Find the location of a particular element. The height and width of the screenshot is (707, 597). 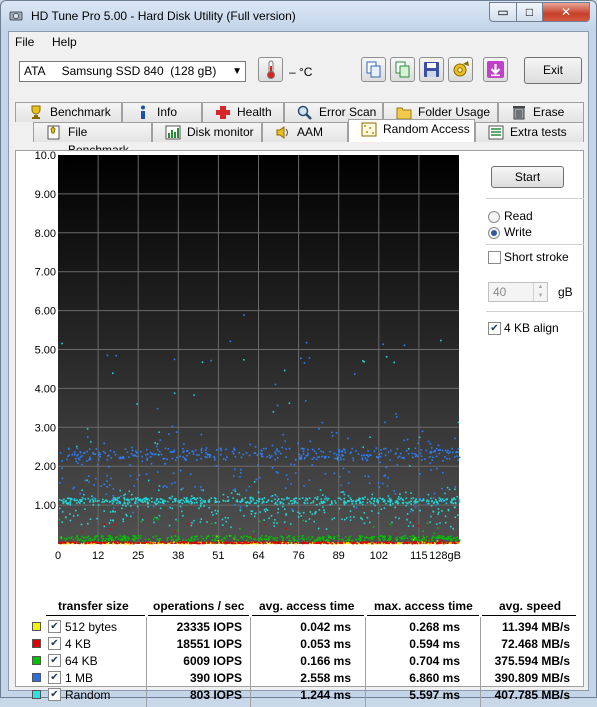

maximize-button: □ is located at coordinates (529, 12).